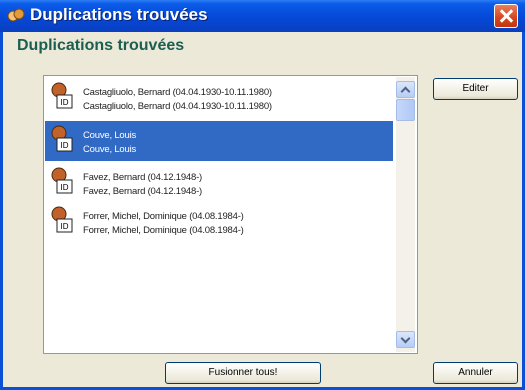 This screenshot has width=525, height=390. I want to click on item-line-1: Couve, Louis, so click(110, 135).